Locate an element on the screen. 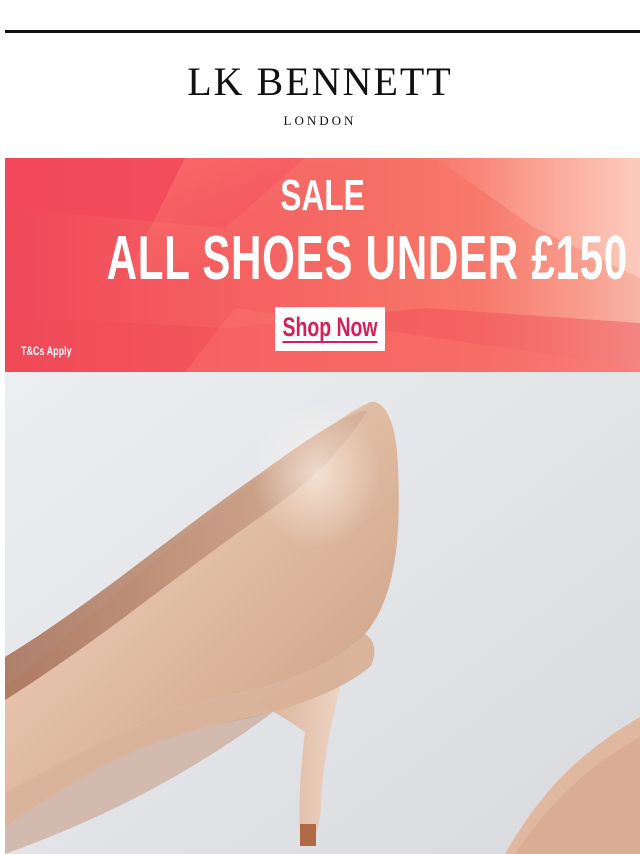  shop-now-label: Shop Now is located at coordinates (330, 327).